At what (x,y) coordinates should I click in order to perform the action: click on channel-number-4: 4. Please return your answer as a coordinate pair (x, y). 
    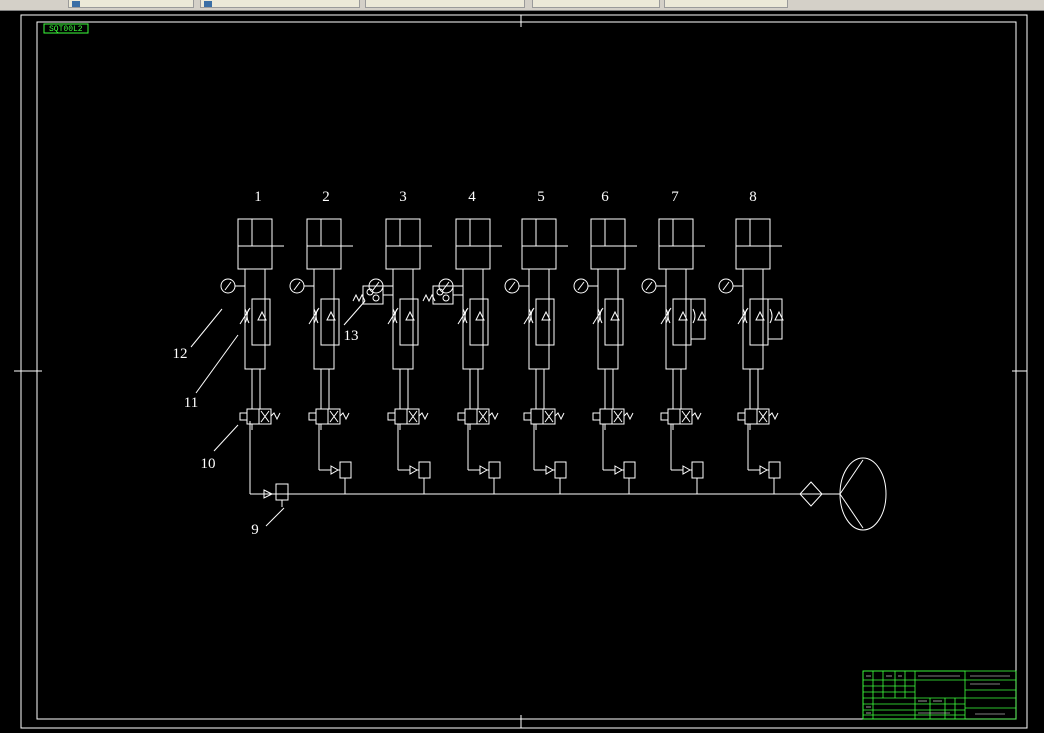
    Looking at the image, I should click on (472, 197).